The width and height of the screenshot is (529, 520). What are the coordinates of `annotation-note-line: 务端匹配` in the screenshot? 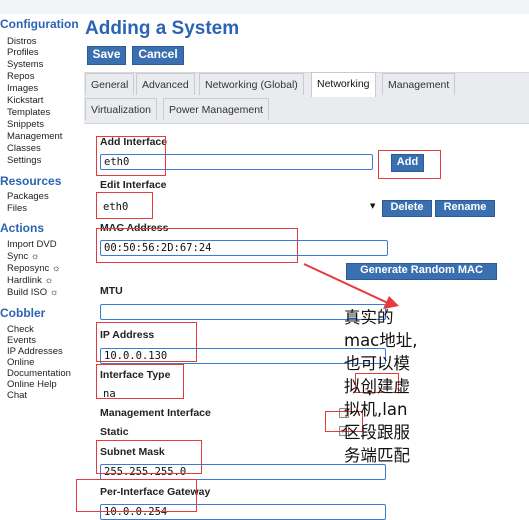 It's located at (377, 455).